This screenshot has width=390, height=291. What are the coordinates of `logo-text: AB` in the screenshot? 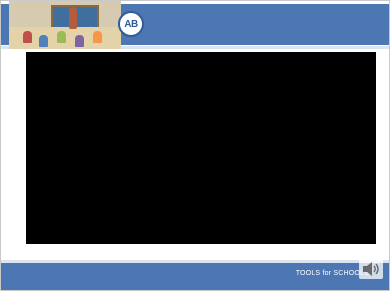 It's located at (131, 24).